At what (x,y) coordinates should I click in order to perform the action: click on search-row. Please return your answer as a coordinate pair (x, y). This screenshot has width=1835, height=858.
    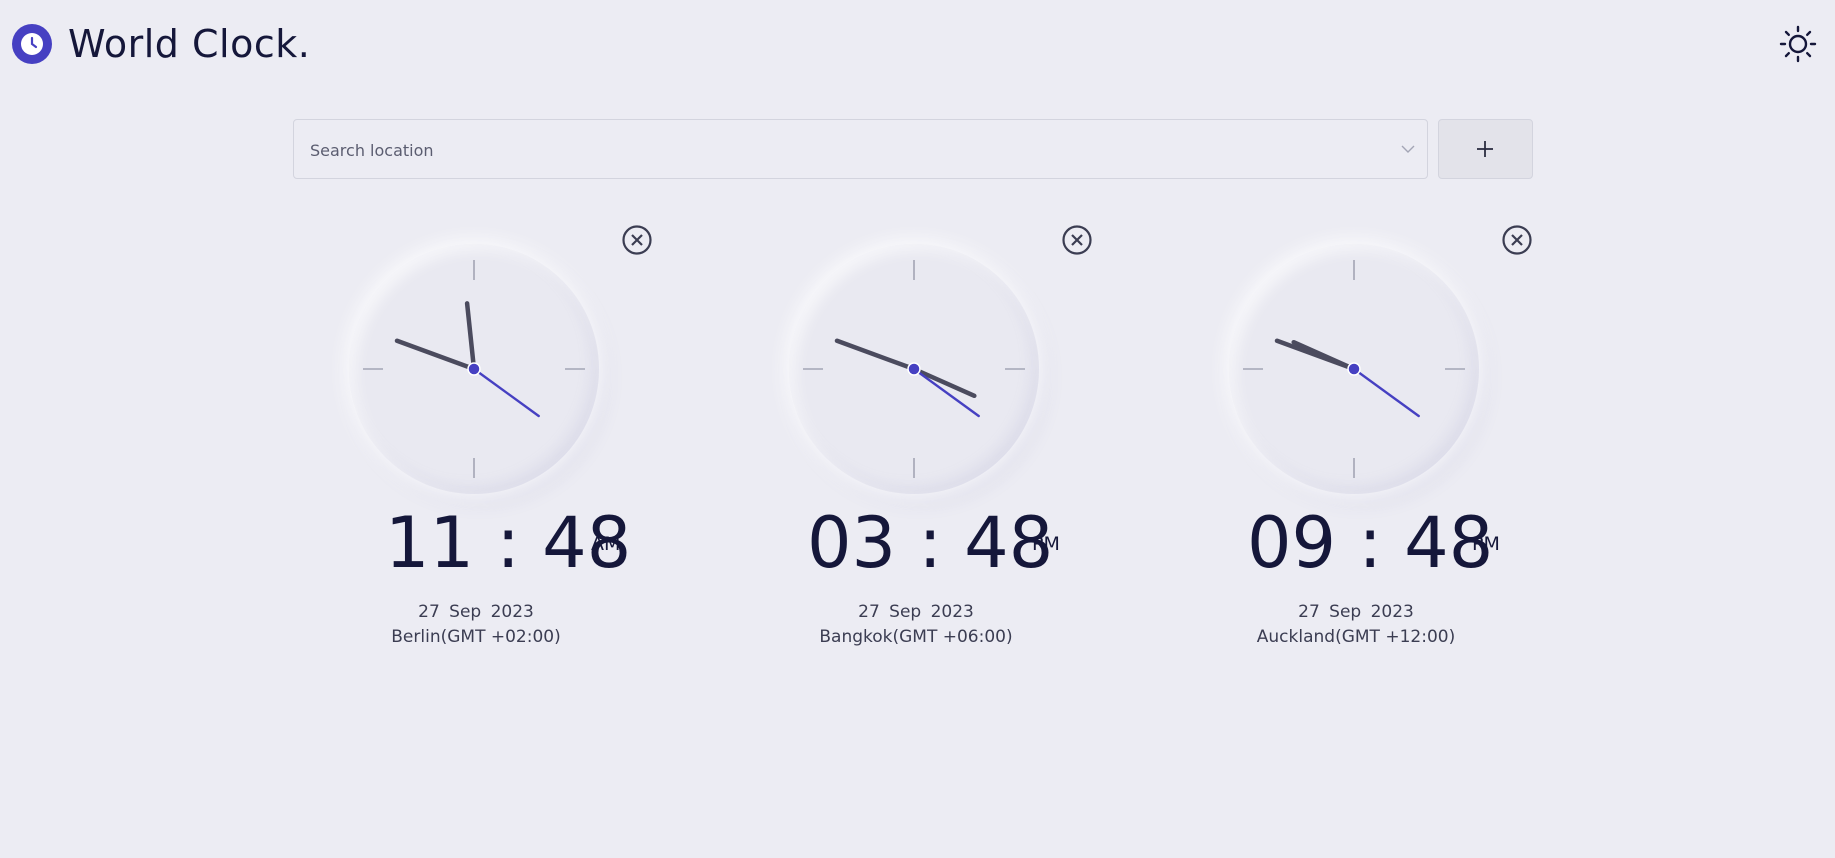
    Looking at the image, I should click on (913, 149).